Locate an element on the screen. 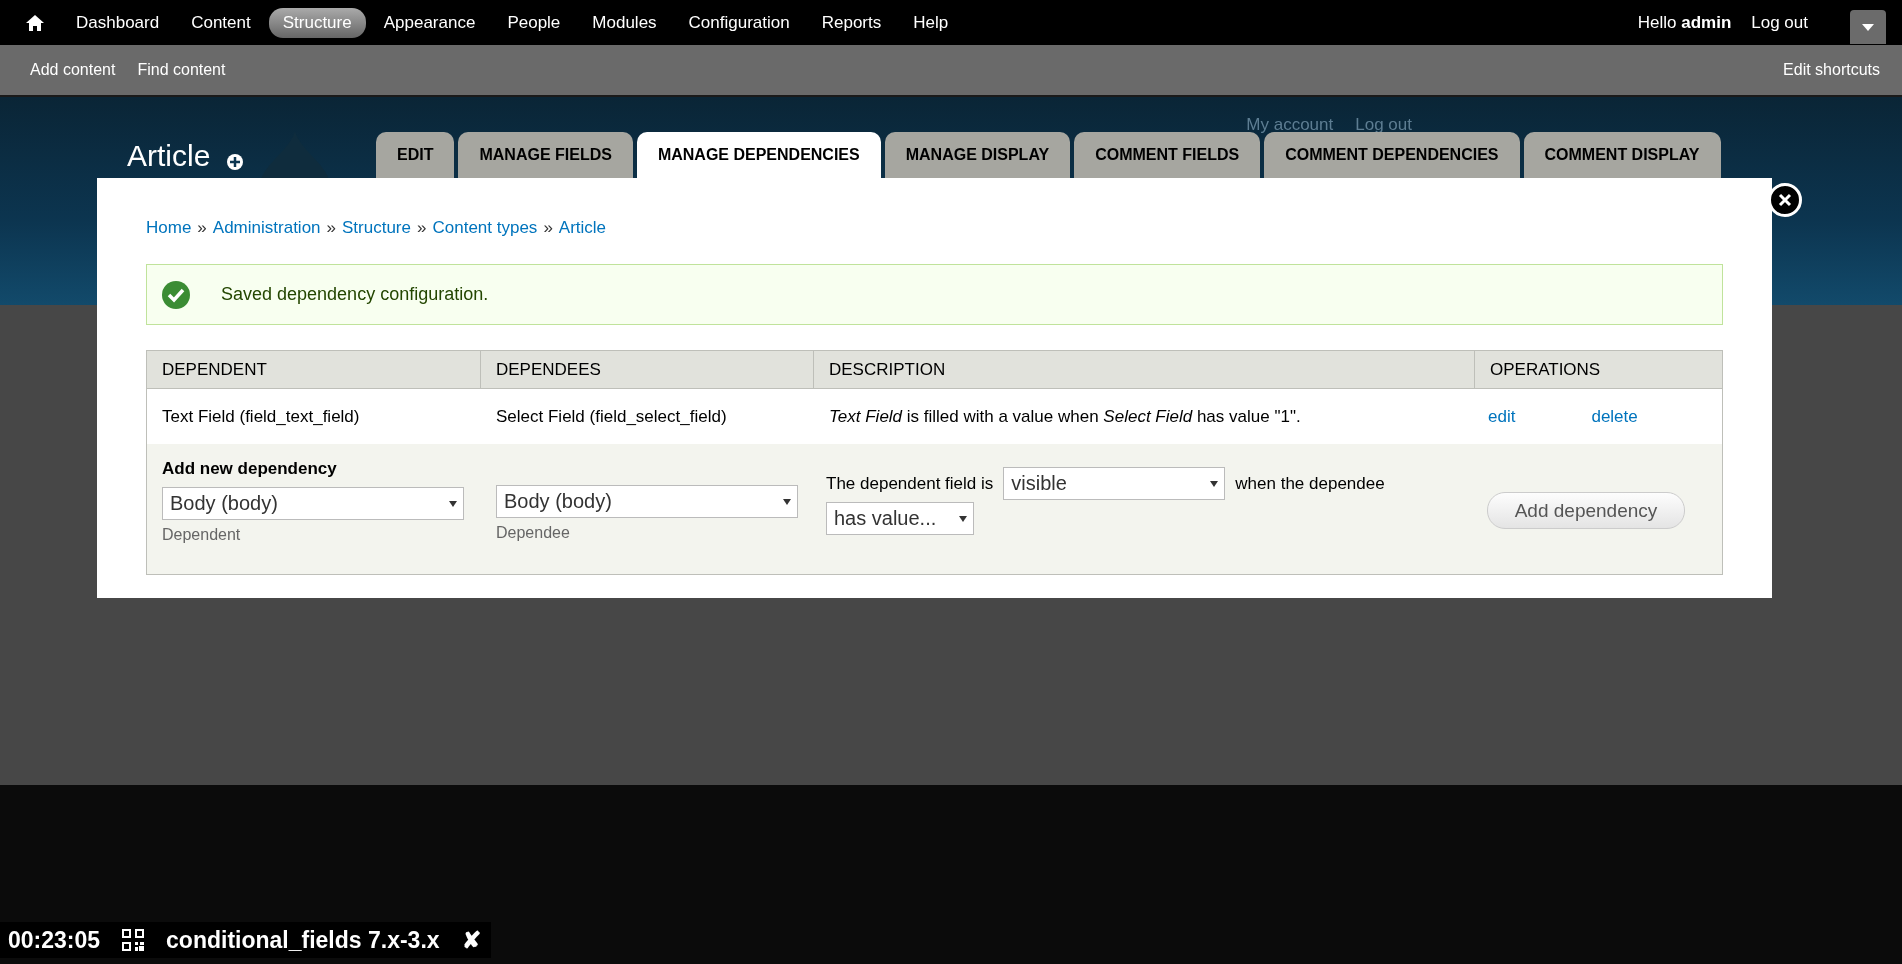 This screenshot has height=964, width=1902. breadcrumb-link: Article is located at coordinates (582, 228).